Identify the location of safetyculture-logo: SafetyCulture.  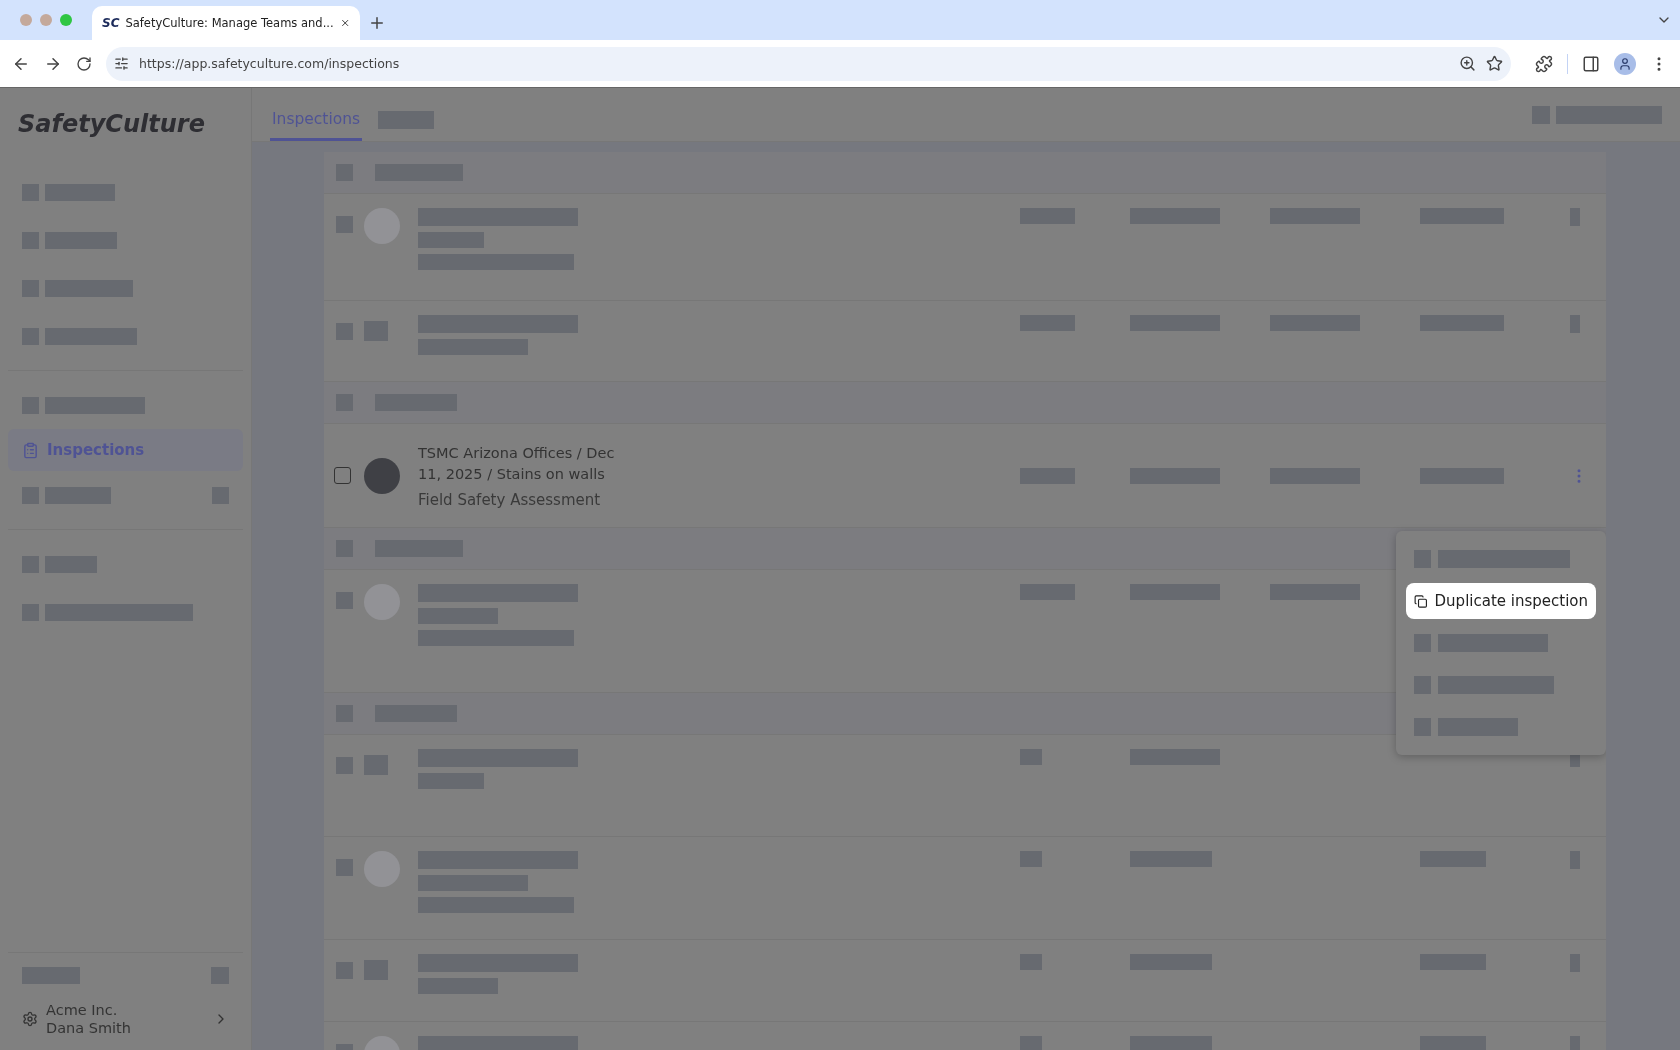
(111, 125).